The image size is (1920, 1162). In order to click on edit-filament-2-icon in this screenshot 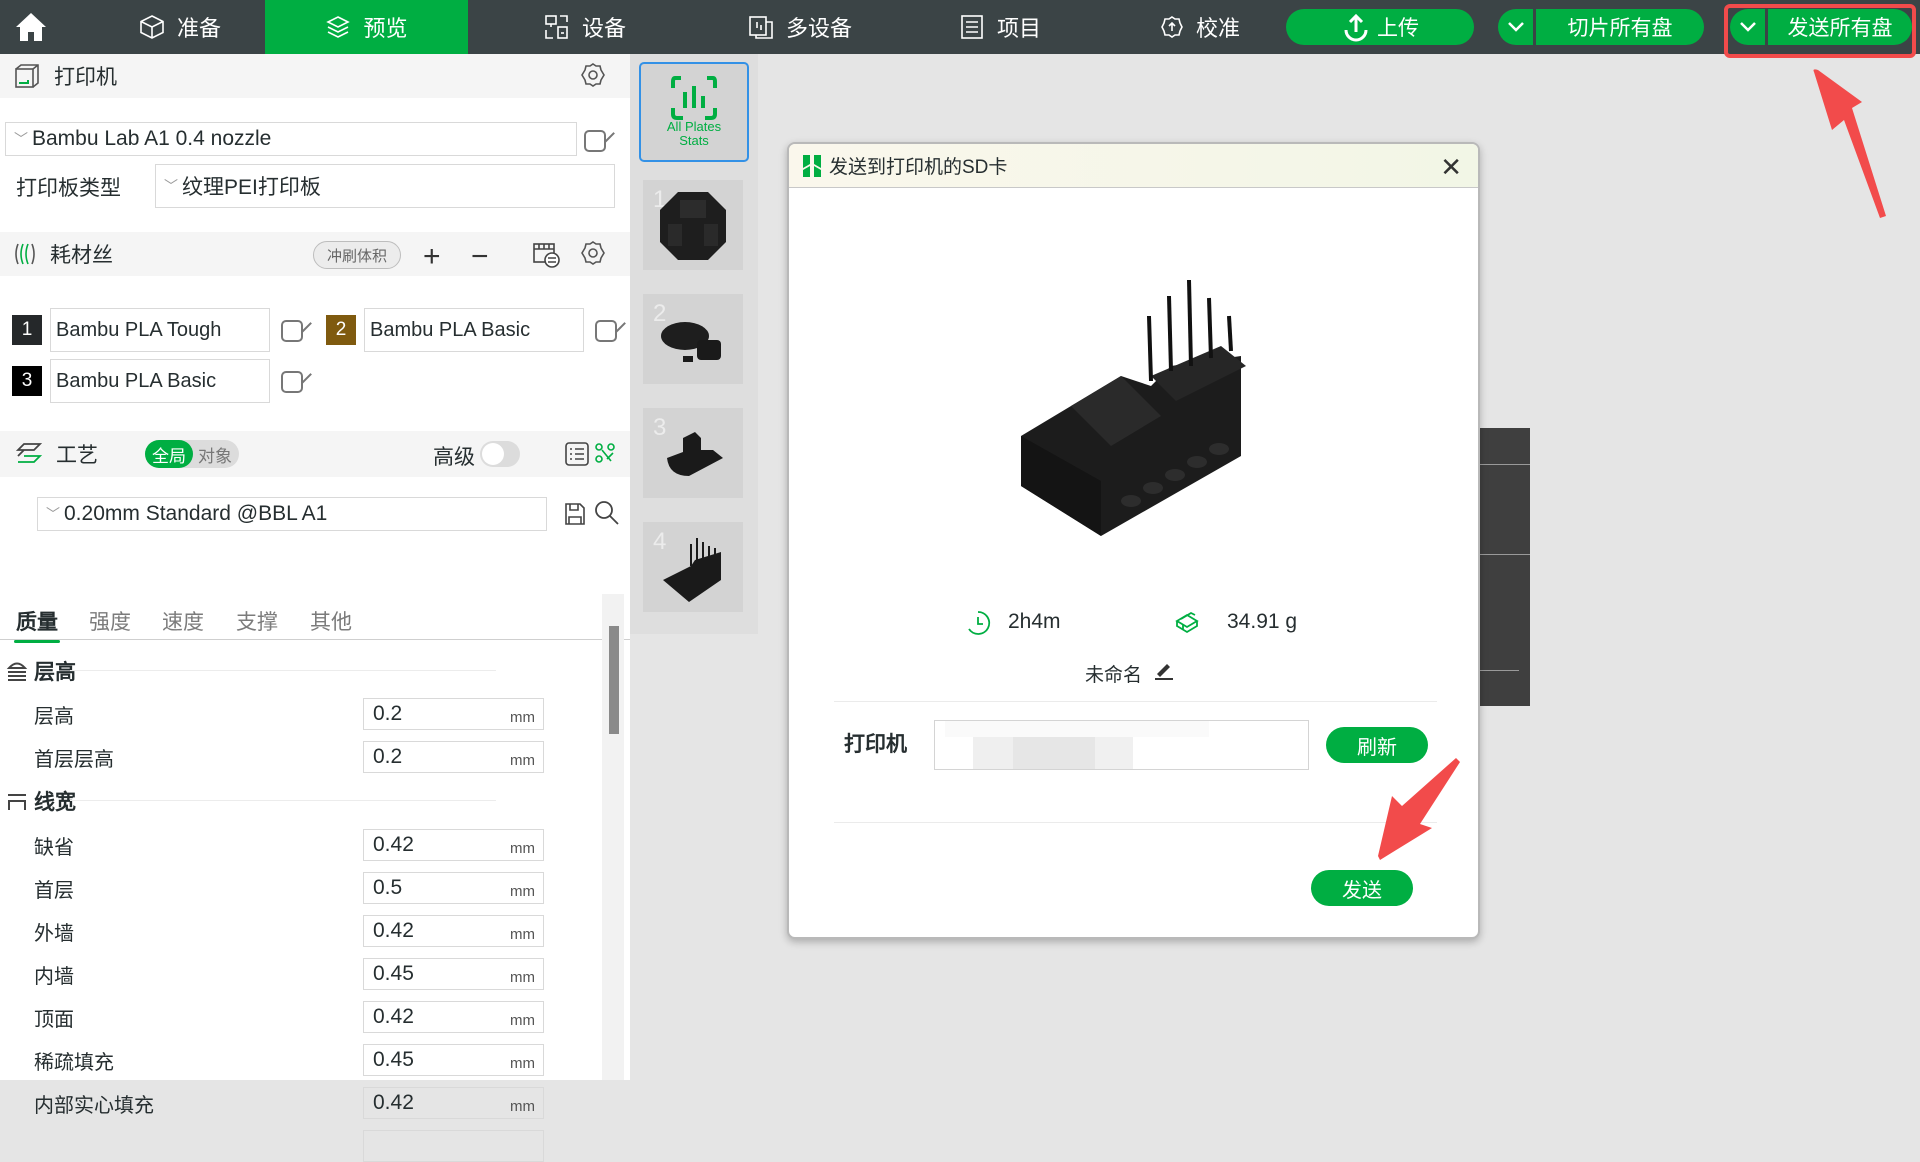, I will do `click(606, 331)`.